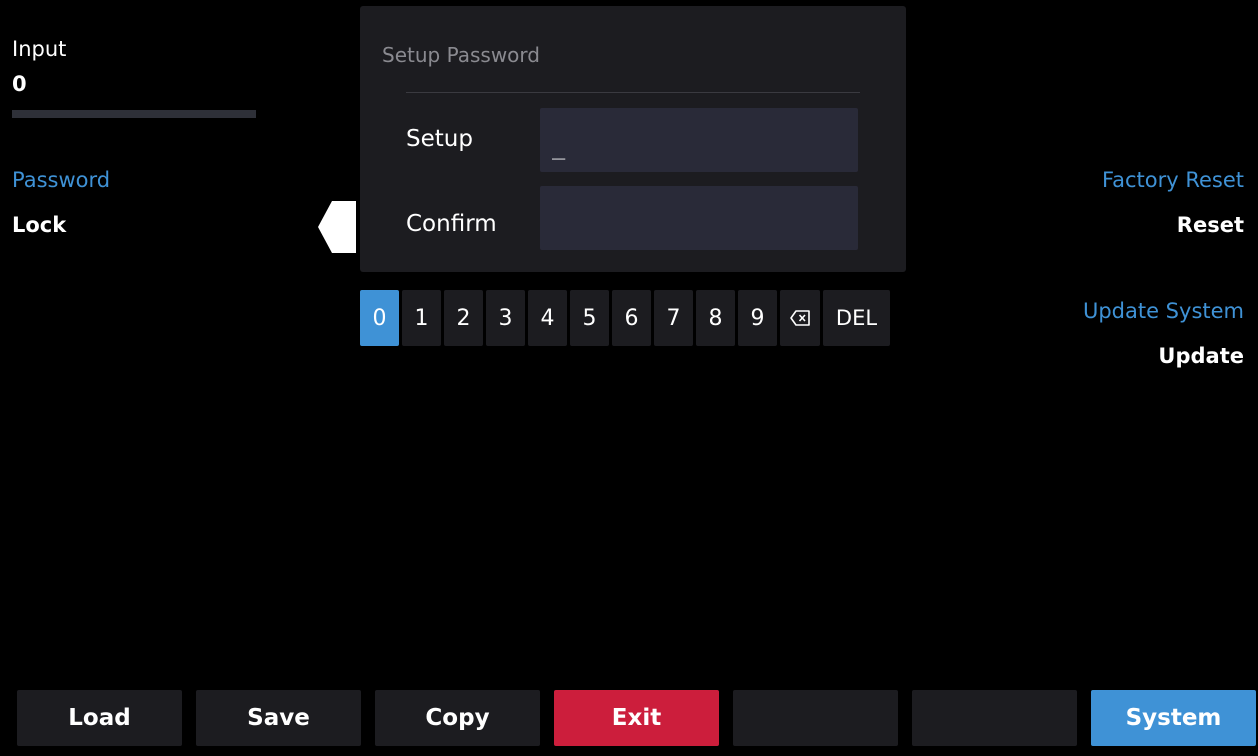 The width and height of the screenshot is (1258, 756). I want to click on key-7: 7, so click(673, 318).